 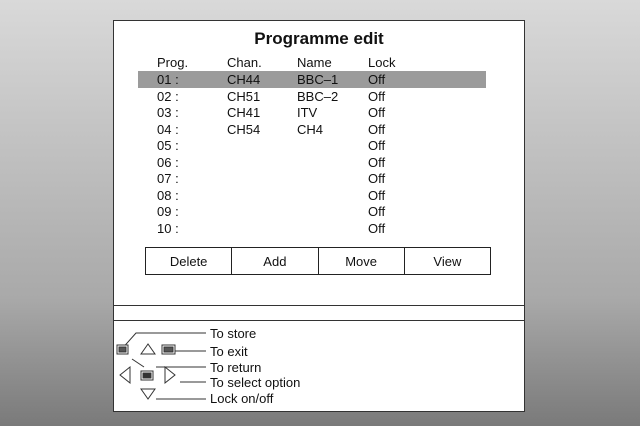 I want to click on cell-prog: 04 :, so click(x=168, y=129).